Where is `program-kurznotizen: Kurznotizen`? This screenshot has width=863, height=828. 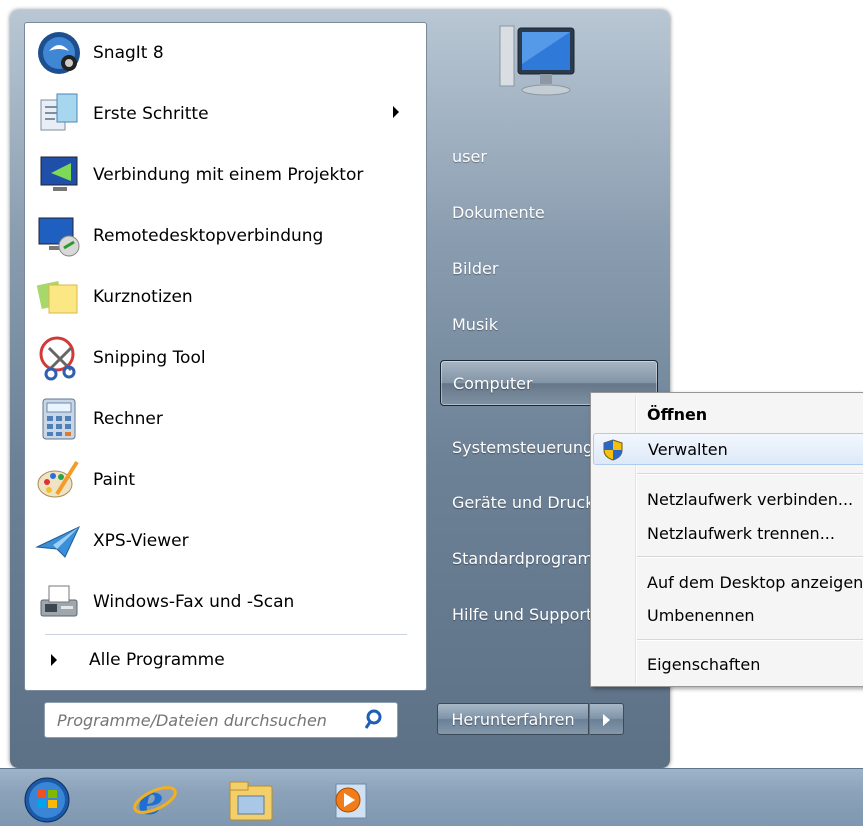
program-kurznotizen: Kurznotizen is located at coordinates (225, 297).